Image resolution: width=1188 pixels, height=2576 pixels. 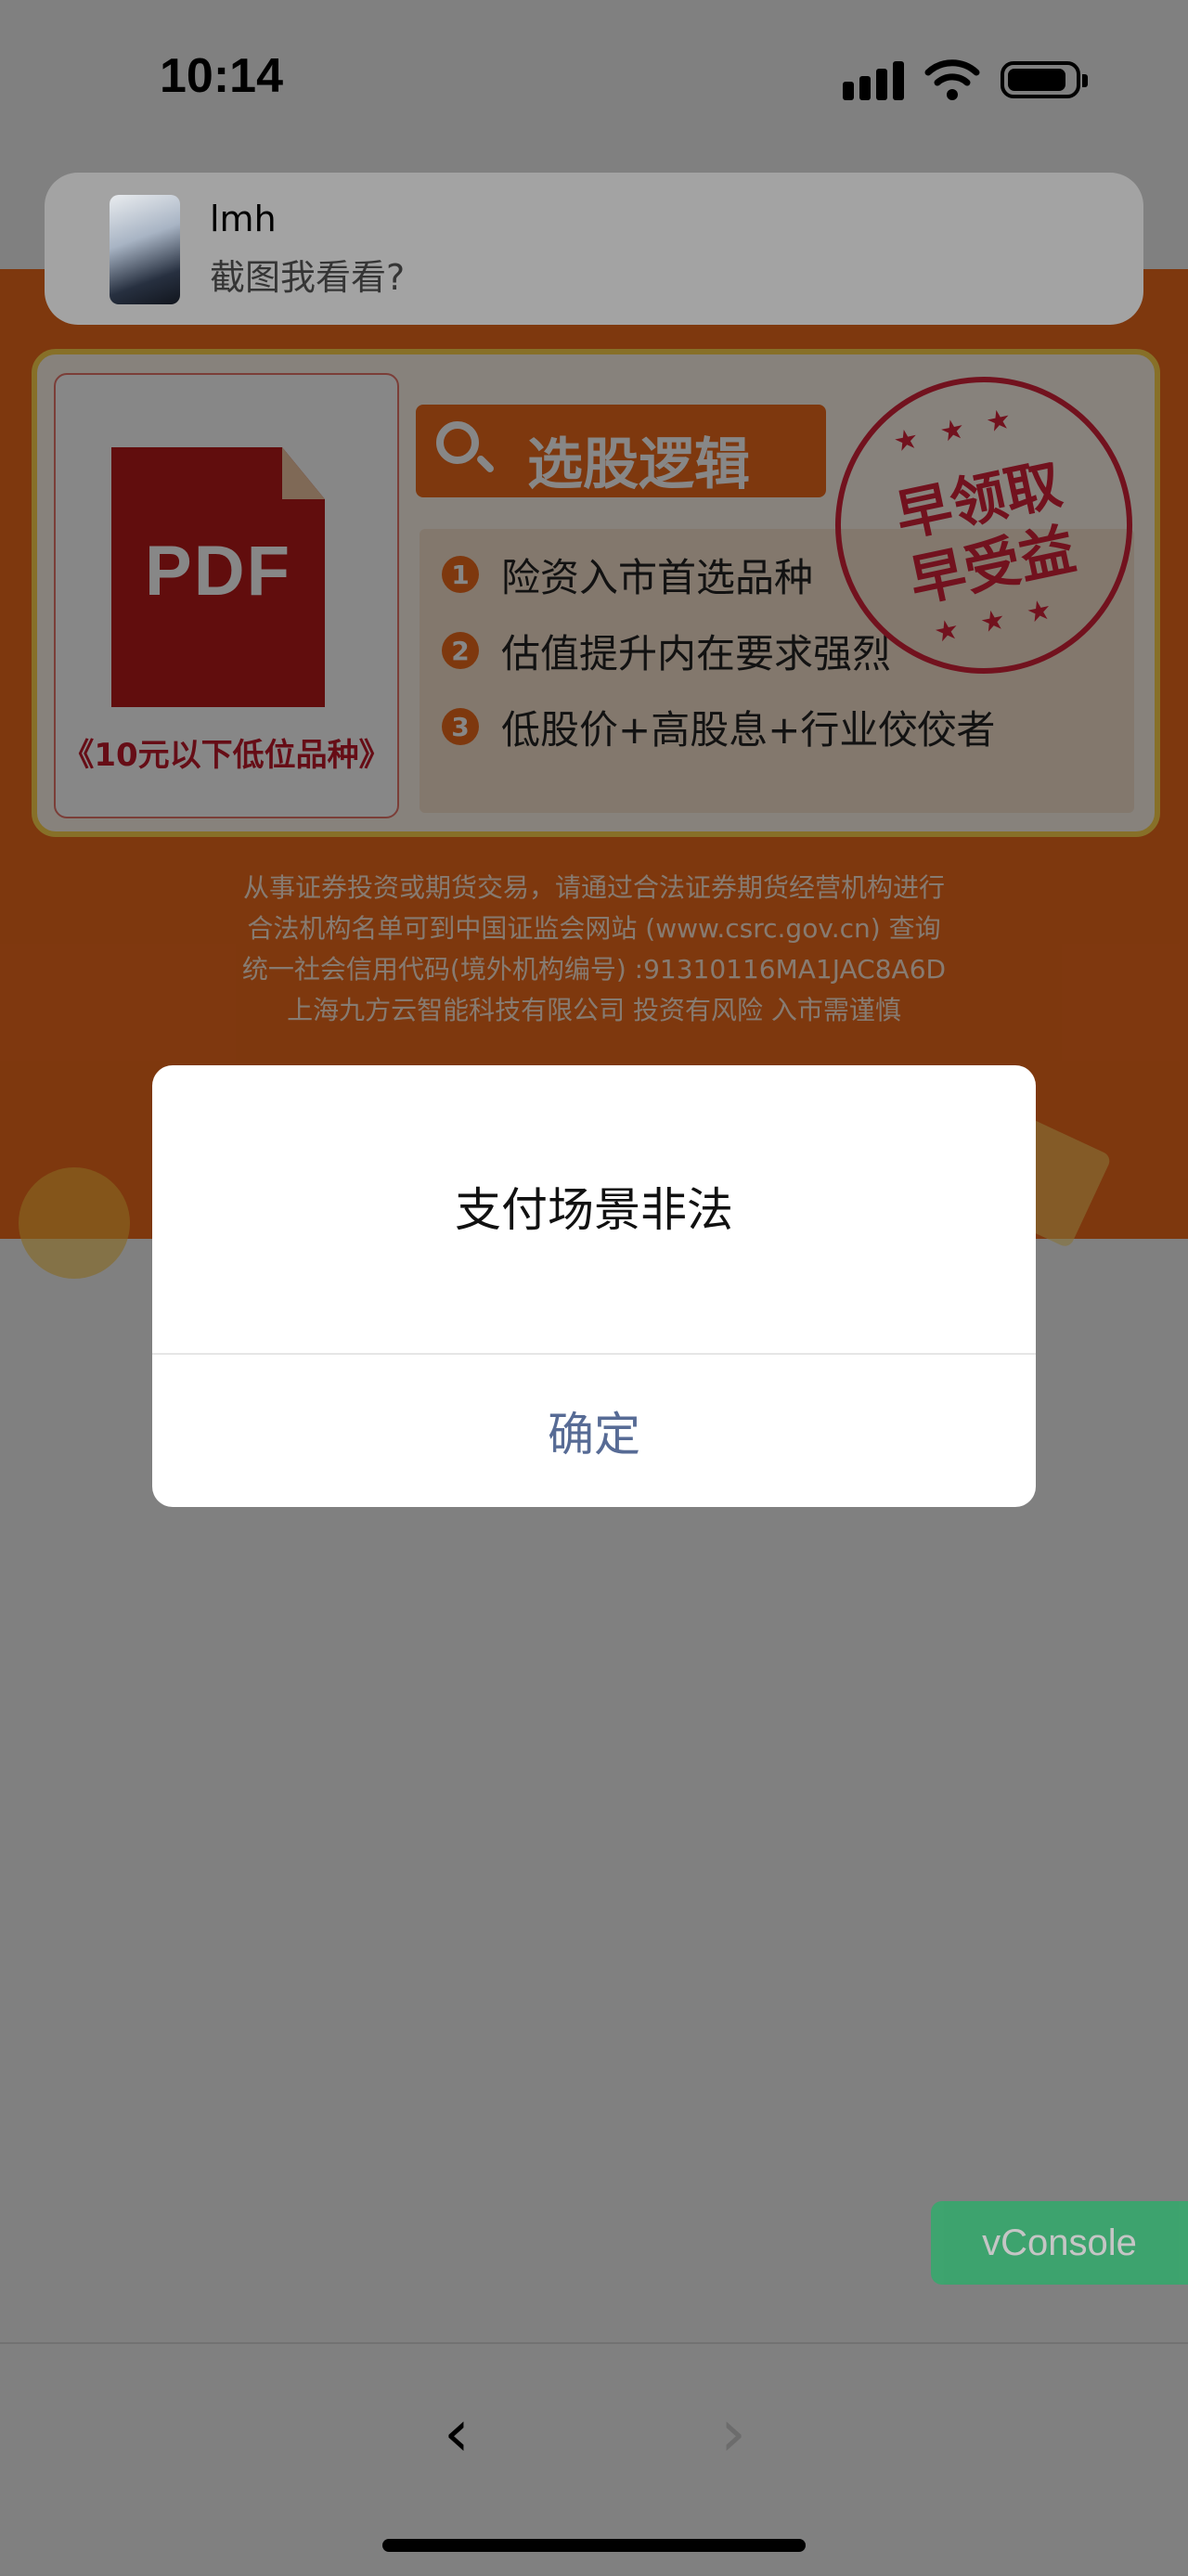 I want to click on cellular-signal-icon, so click(x=873, y=81).